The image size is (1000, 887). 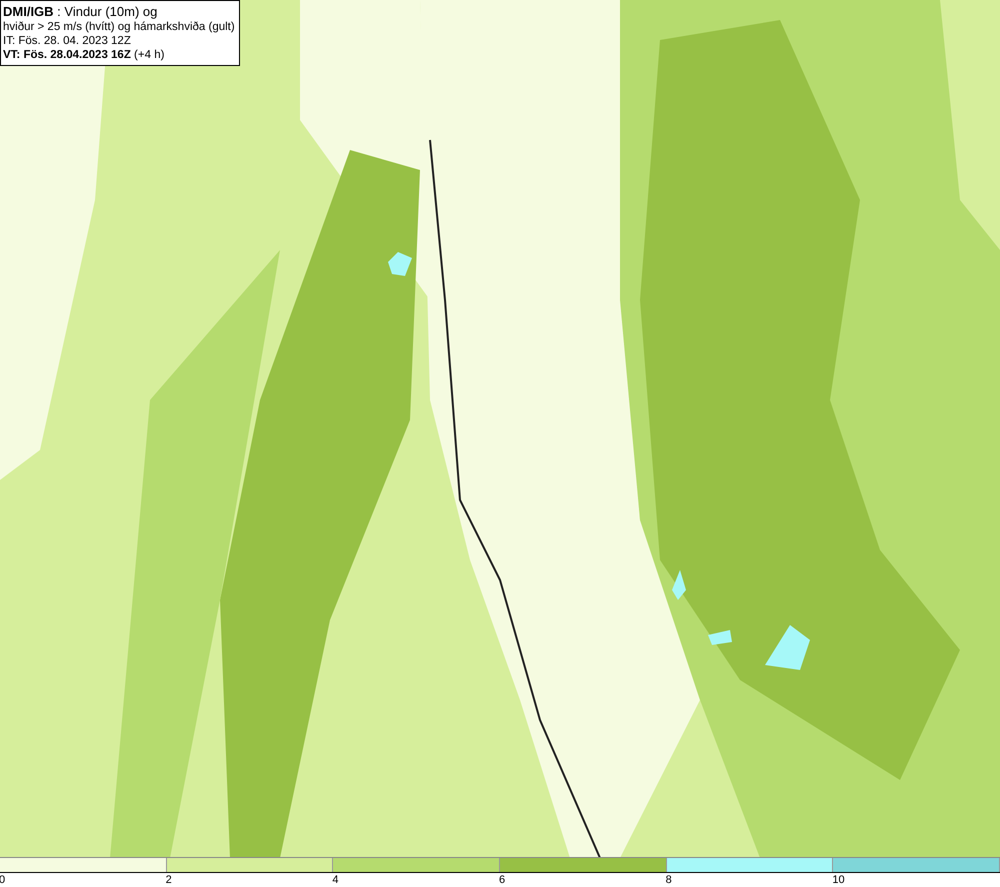 What do you see at coordinates (67, 41) in the screenshot?
I see `info-line: IT: Fös. 28. 04. 2023 12Z` at bounding box center [67, 41].